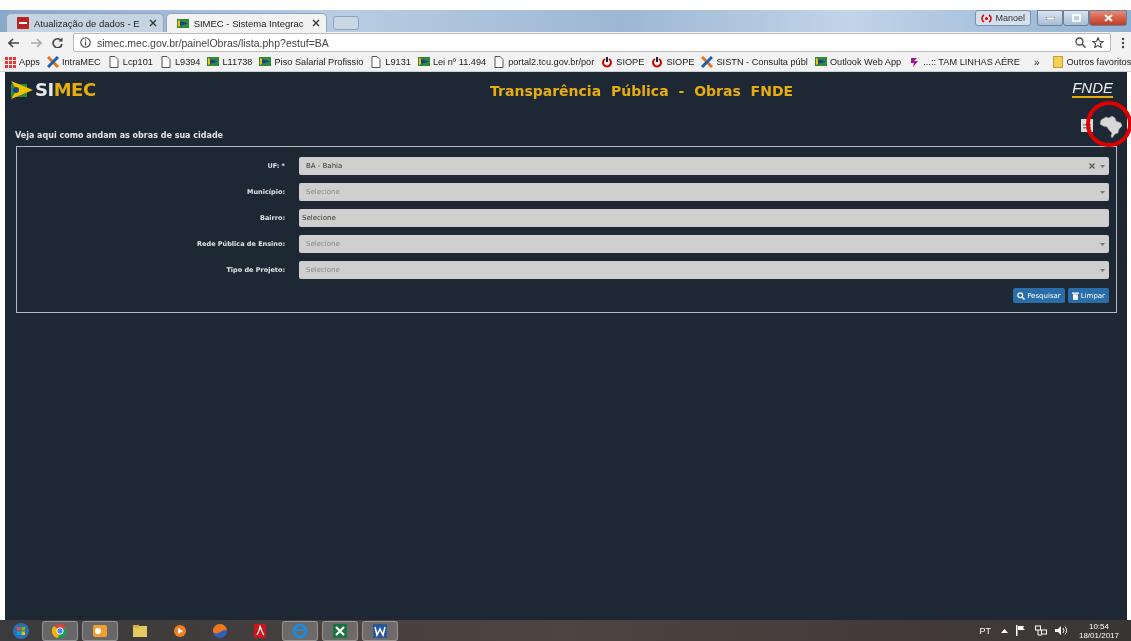  Describe the element at coordinates (73, 62) in the screenshot. I see `bookmark: IntraMEC` at that location.